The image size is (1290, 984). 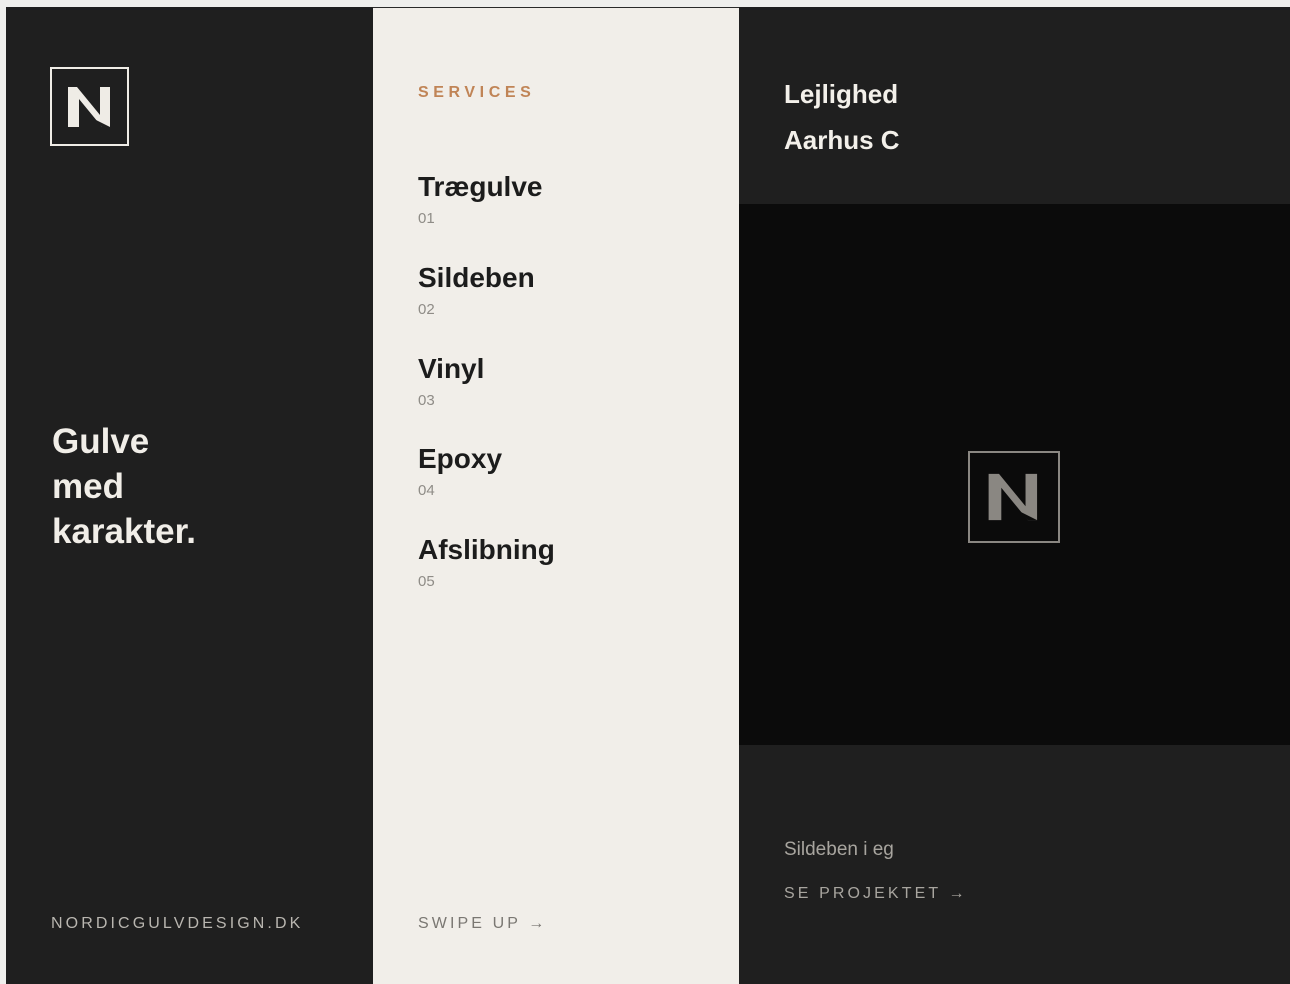 What do you see at coordinates (88, 486) in the screenshot?
I see `headline-line: med` at bounding box center [88, 486].